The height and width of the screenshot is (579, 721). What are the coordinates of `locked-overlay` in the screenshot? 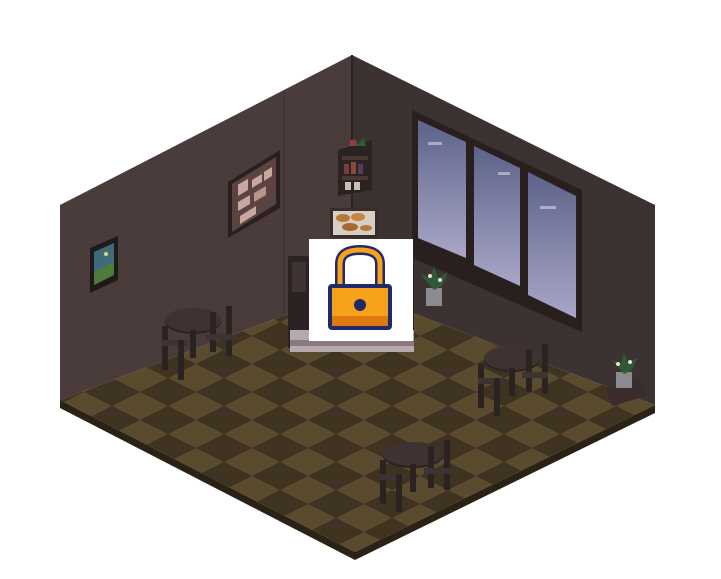 It's located at (361, 290).